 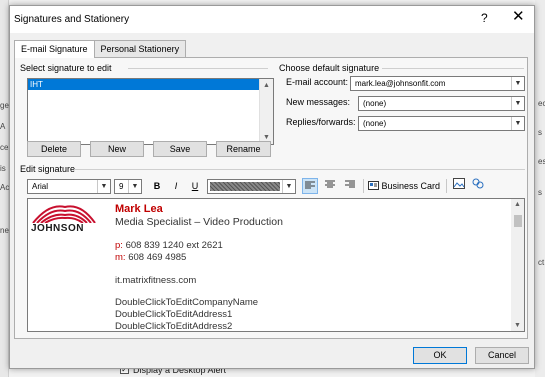 I want to click on logo-text: JOHNSON, so click(x=57, y=228).